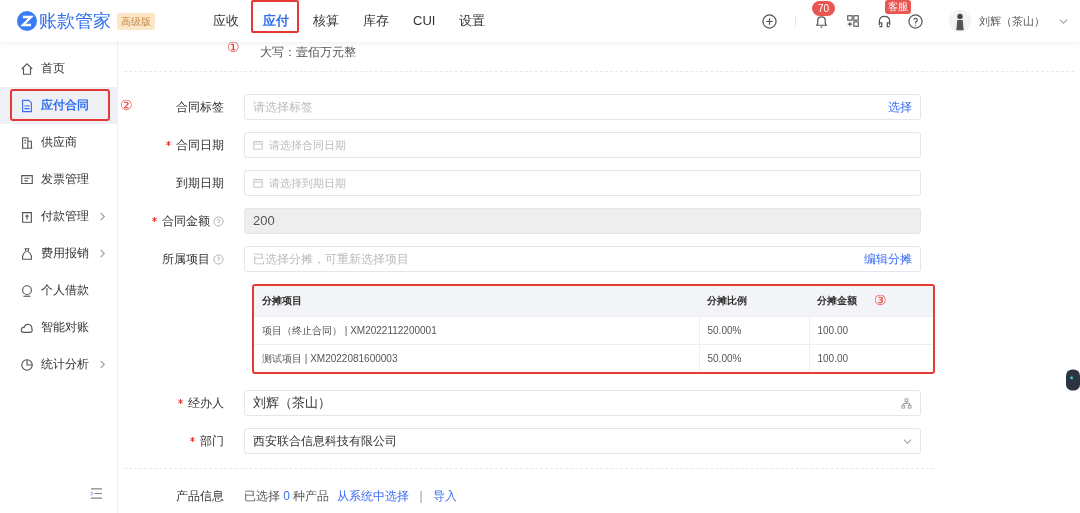 The image size is (1080, 513). Describe the element at coordinates (325, 441) in the screenshot. I see `field-value: 西安联合信息科技有限公司` at that location.